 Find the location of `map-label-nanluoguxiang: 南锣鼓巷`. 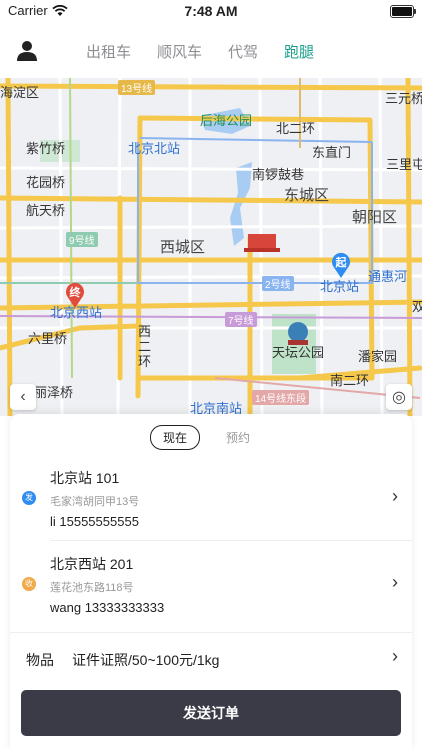

map-label-nanluoguxiang: 南锣鼓巷 is located at coordinates (278, 174).